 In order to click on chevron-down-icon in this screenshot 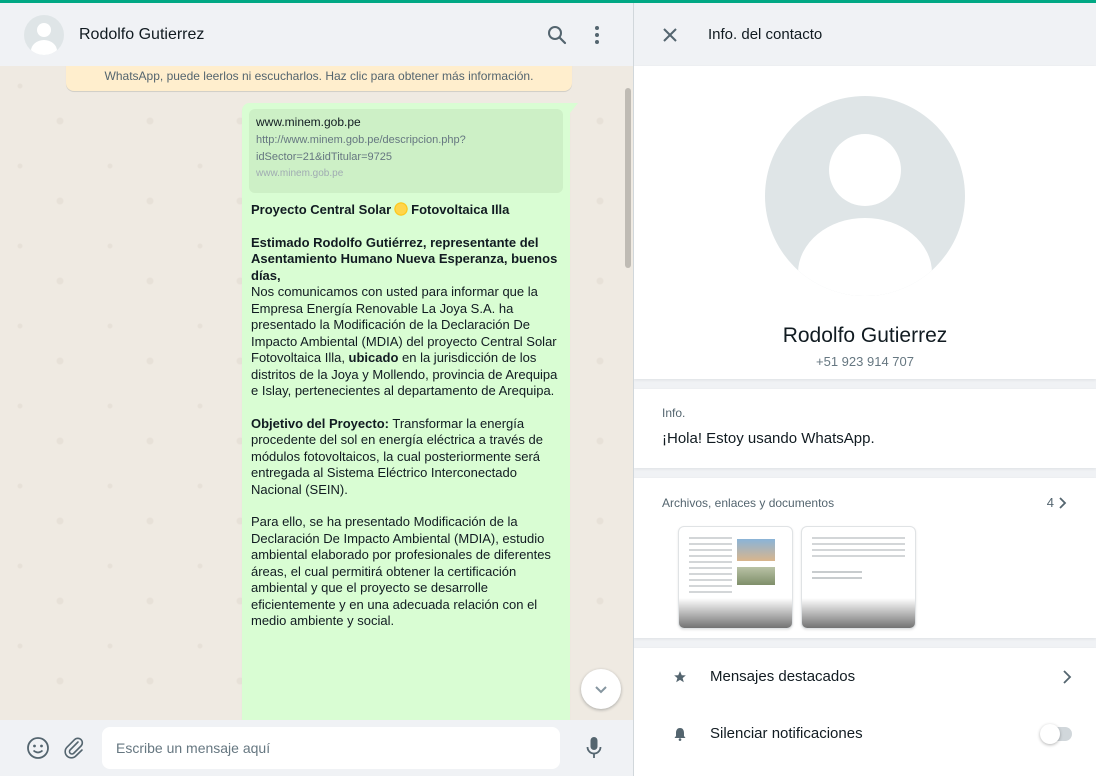, I will do `click(601, 690)`.